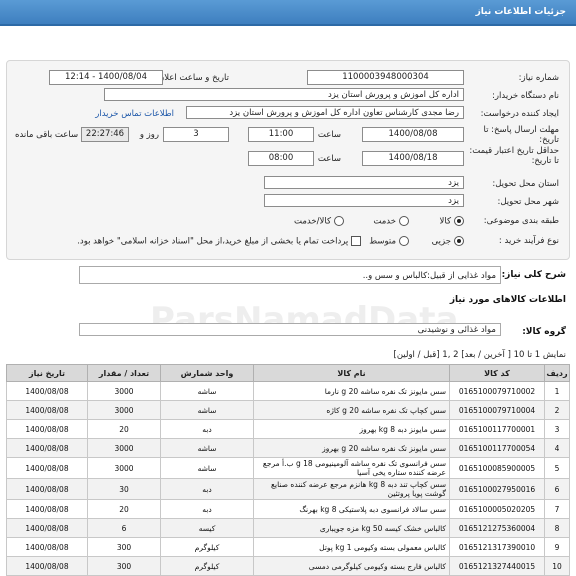 The image size is (576, 576). Describe the element at coordinates (413, 158) in the screenshot. I see `validity-date-field: 1400/08/18` at that location.